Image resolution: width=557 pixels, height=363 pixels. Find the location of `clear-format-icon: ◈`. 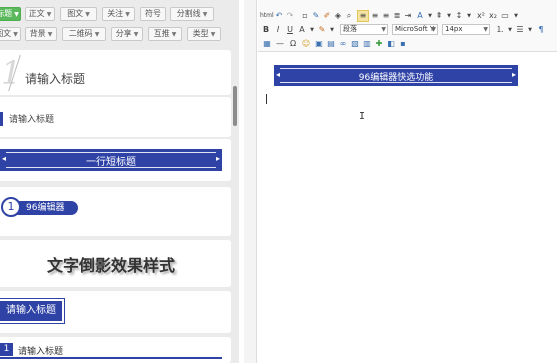

clear-format-icon: ◈ is located at coordinates (338, 16).